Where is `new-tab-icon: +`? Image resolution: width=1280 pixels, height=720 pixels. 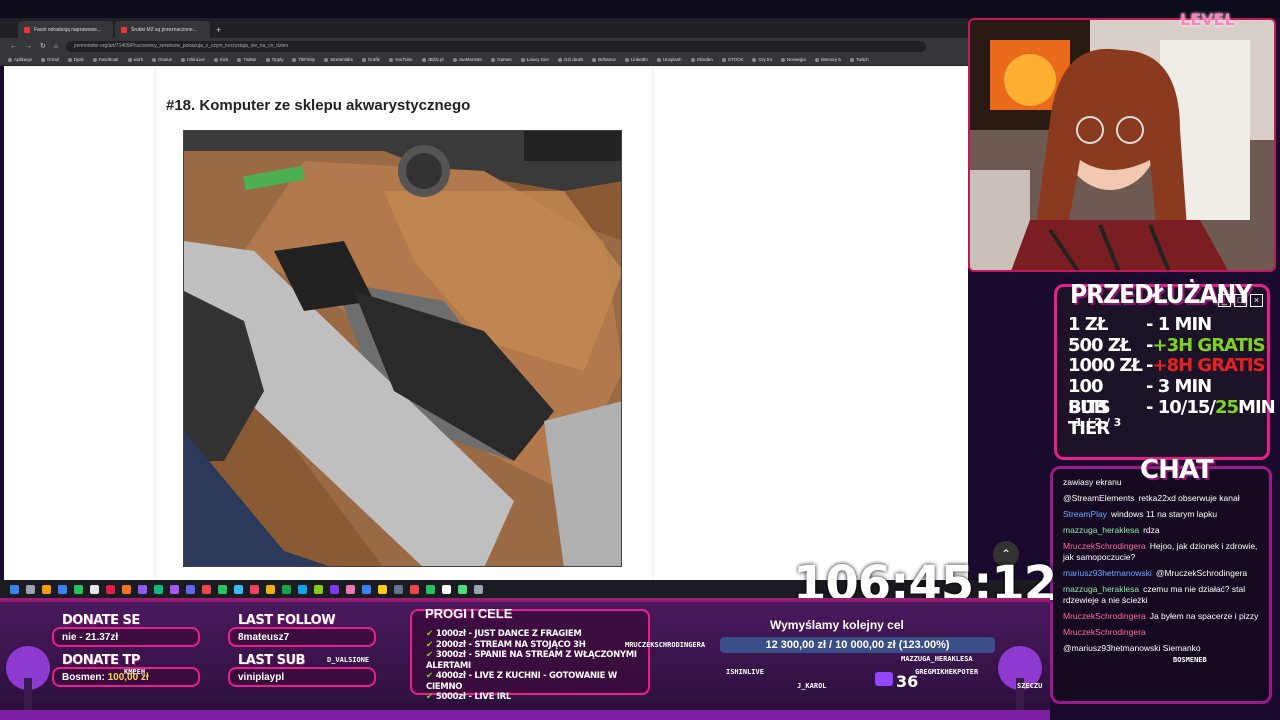
new-tab-icon: + is located at coordinates (218, 30).